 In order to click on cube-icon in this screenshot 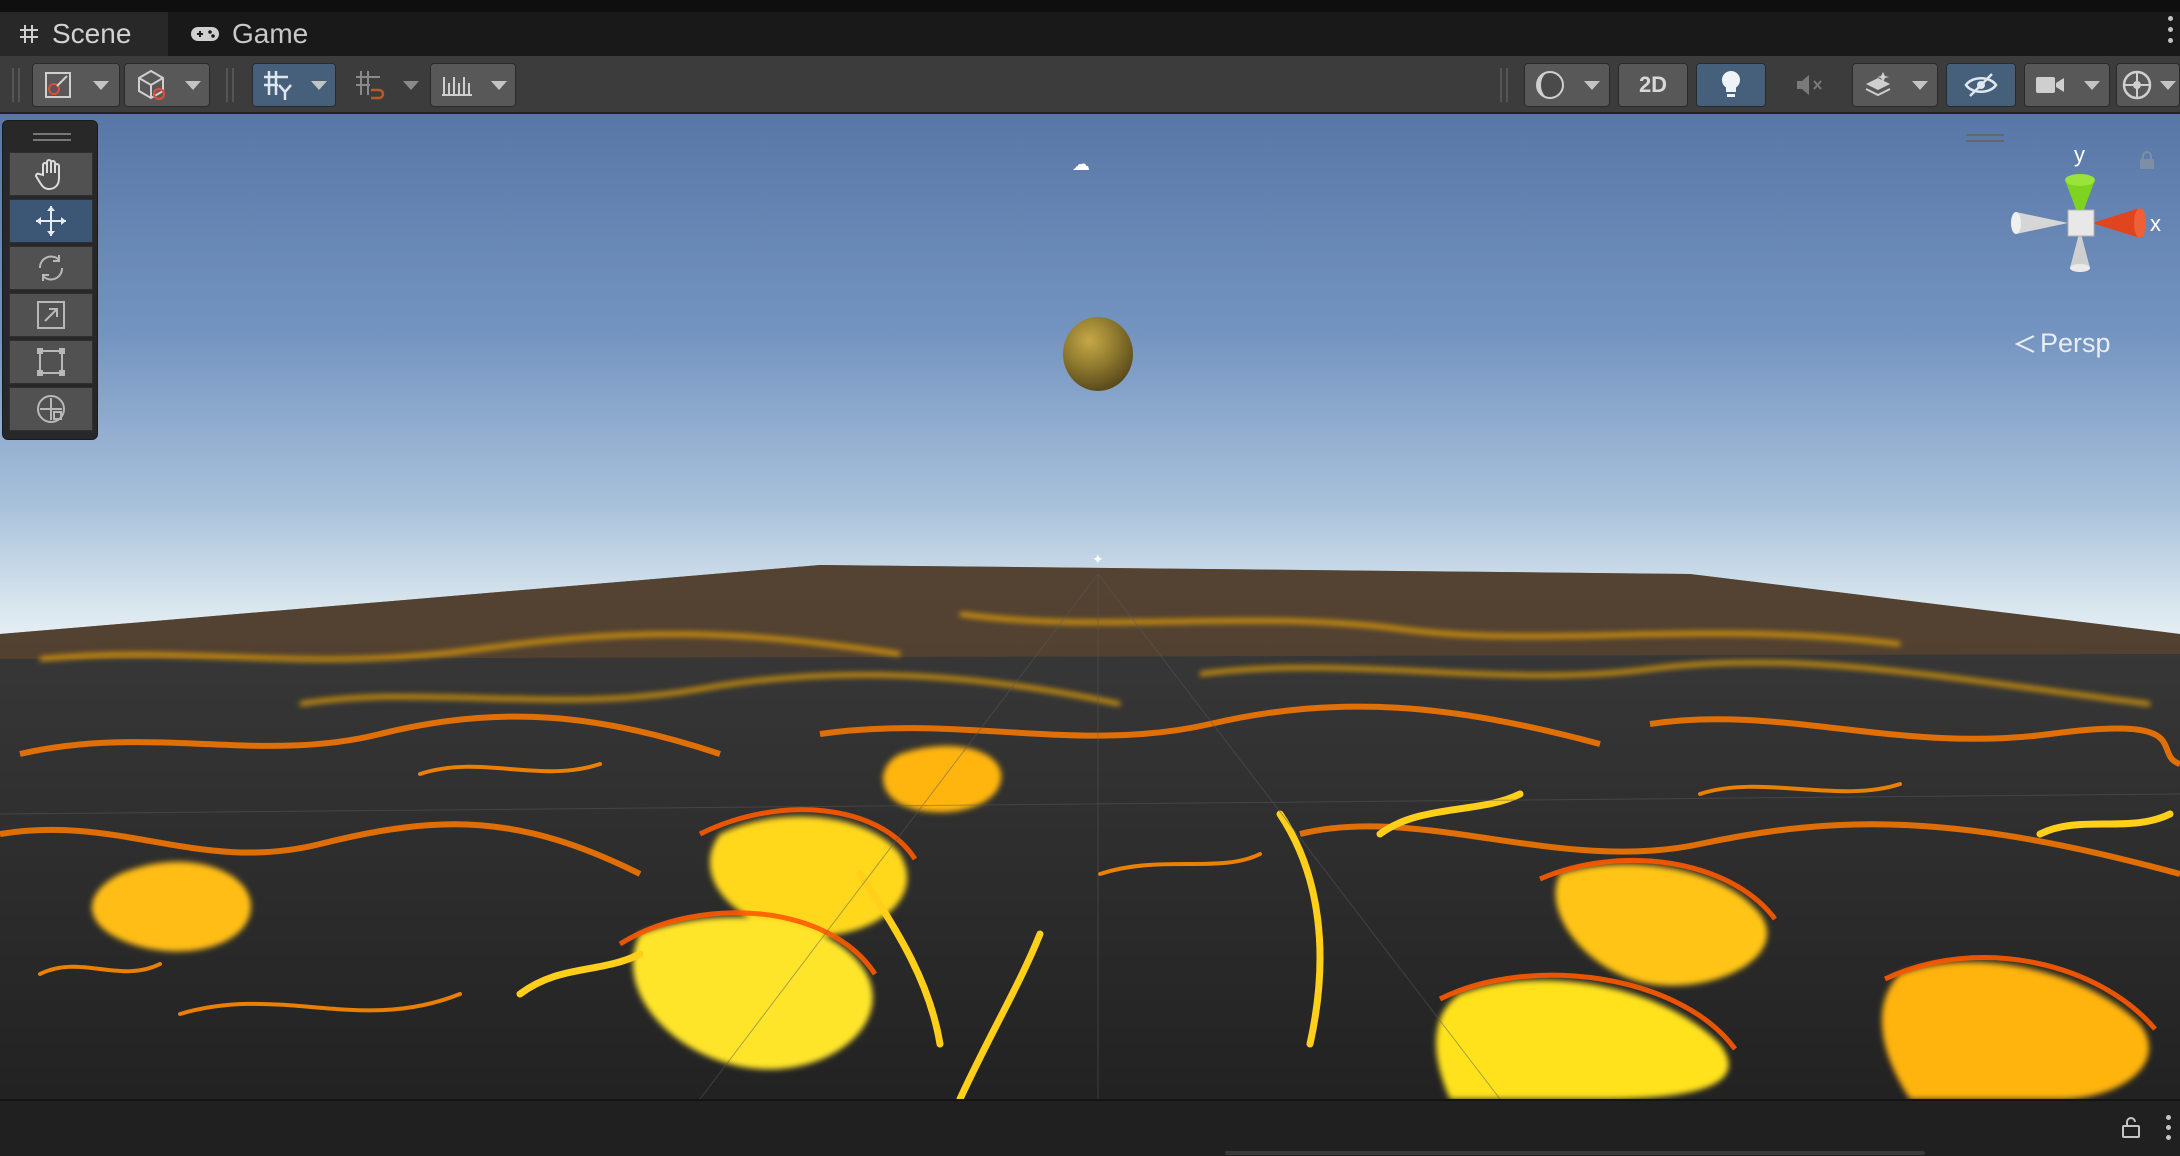, I will do `click(151, 85)`.